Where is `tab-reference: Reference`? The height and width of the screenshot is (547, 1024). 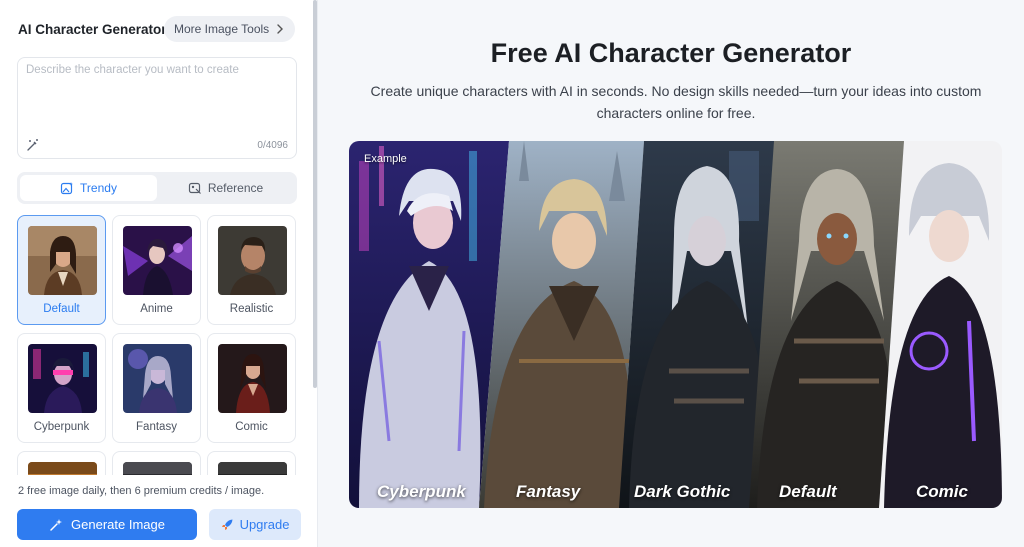 tab-reference: Reference is located at coordinates (225, 188).